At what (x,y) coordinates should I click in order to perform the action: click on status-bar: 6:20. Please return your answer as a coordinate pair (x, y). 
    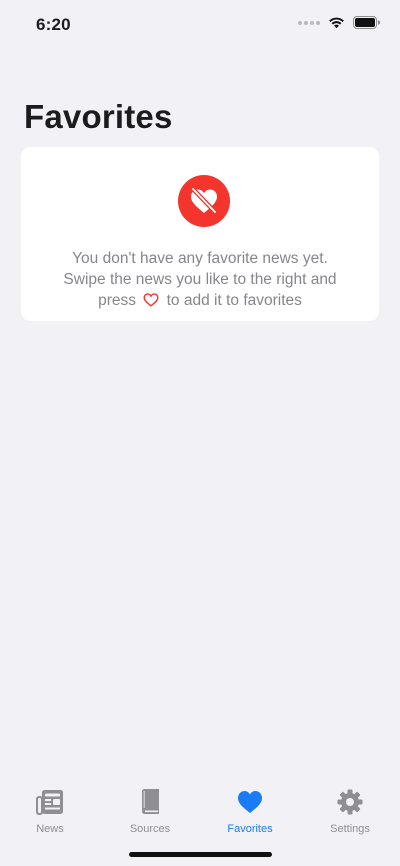
    Looking at the image, I should click on (200, 25).